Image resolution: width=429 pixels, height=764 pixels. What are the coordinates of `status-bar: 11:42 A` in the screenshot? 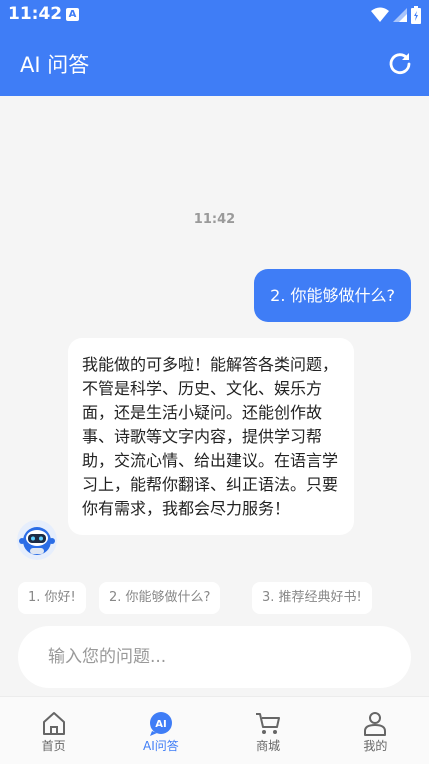 It's located at (214, 15).